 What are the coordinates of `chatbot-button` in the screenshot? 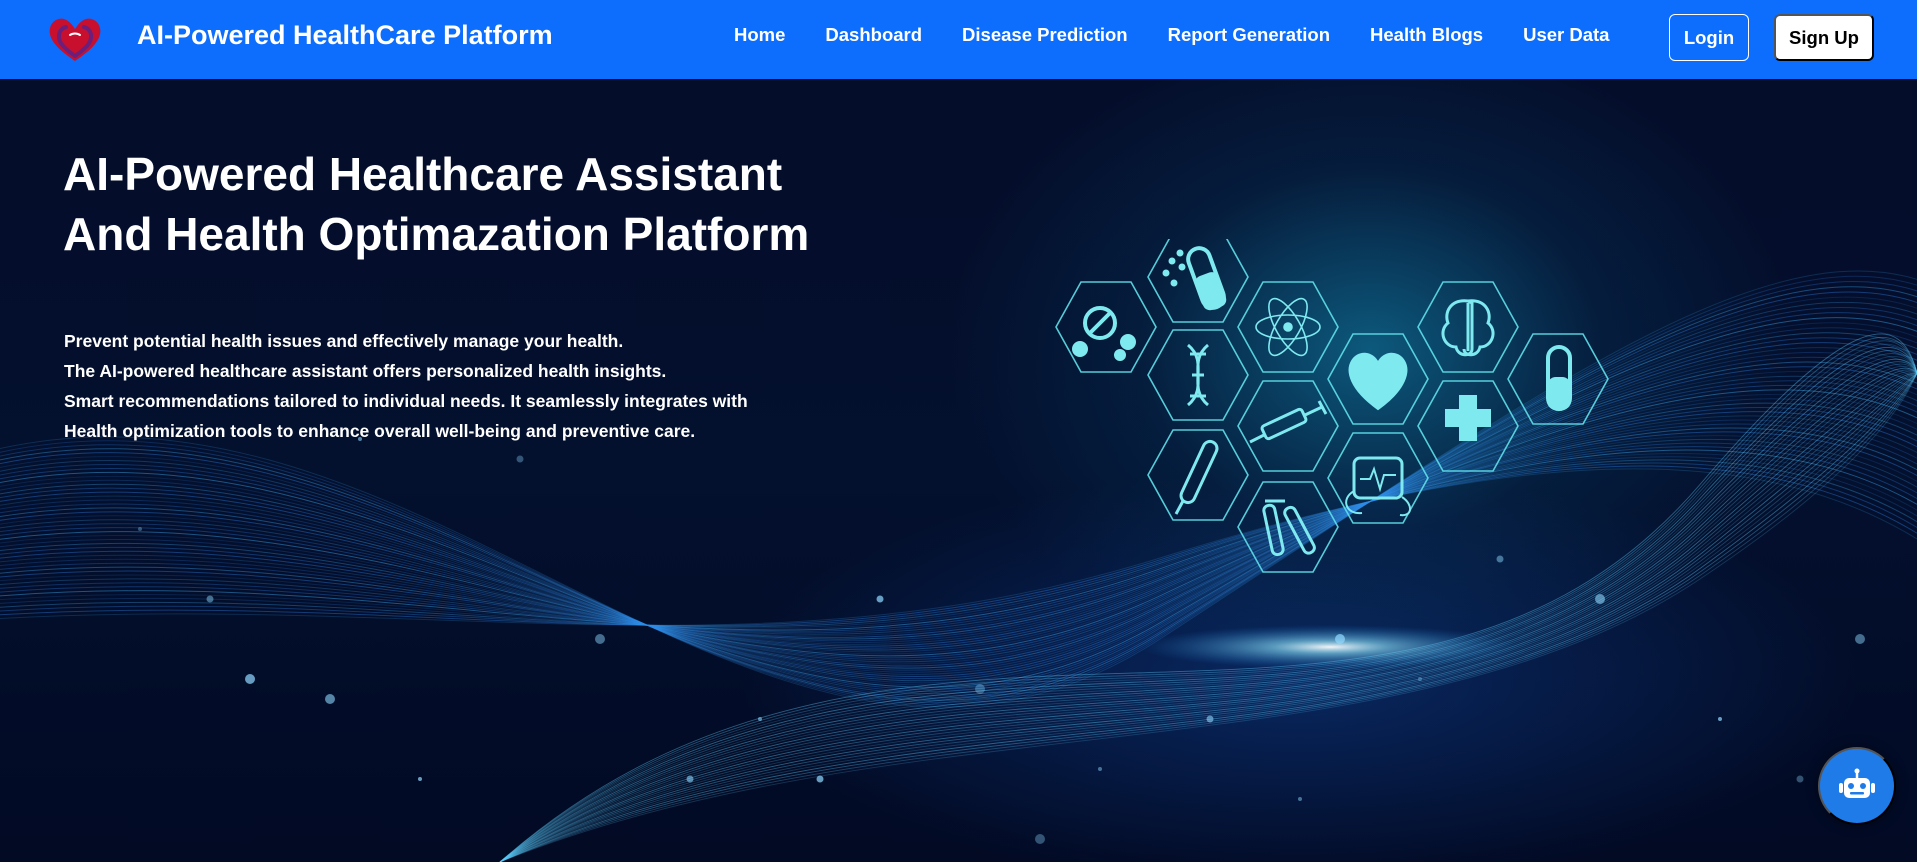 It's located at (1857, 786).